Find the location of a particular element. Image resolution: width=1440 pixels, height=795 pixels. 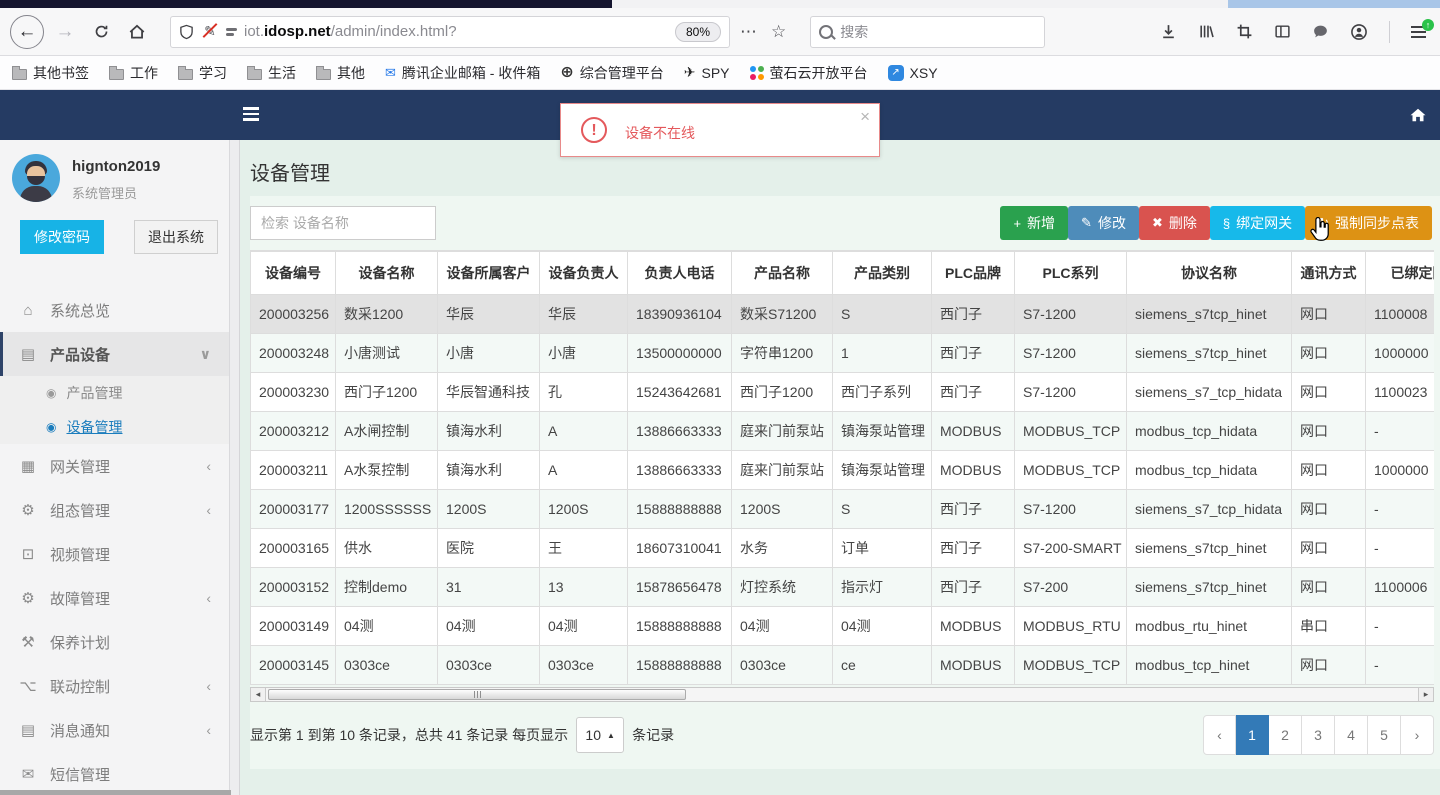

book-icon: ▤ is located at coordinates (28, 354).